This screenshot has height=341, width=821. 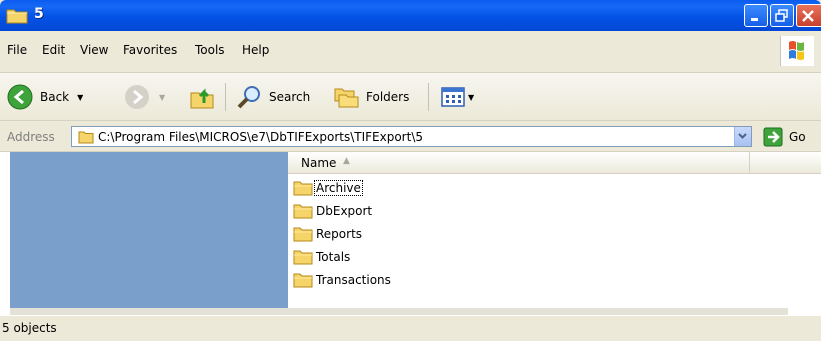 I want to click on maximize-button, so click(x=782, y=15).